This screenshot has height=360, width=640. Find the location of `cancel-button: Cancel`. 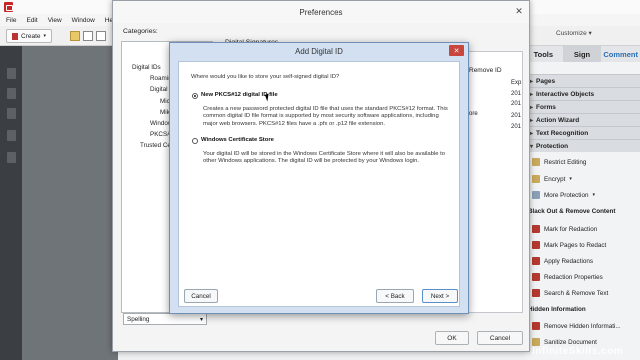

cancel-button: Cancel is located at coordinates (500, 338).